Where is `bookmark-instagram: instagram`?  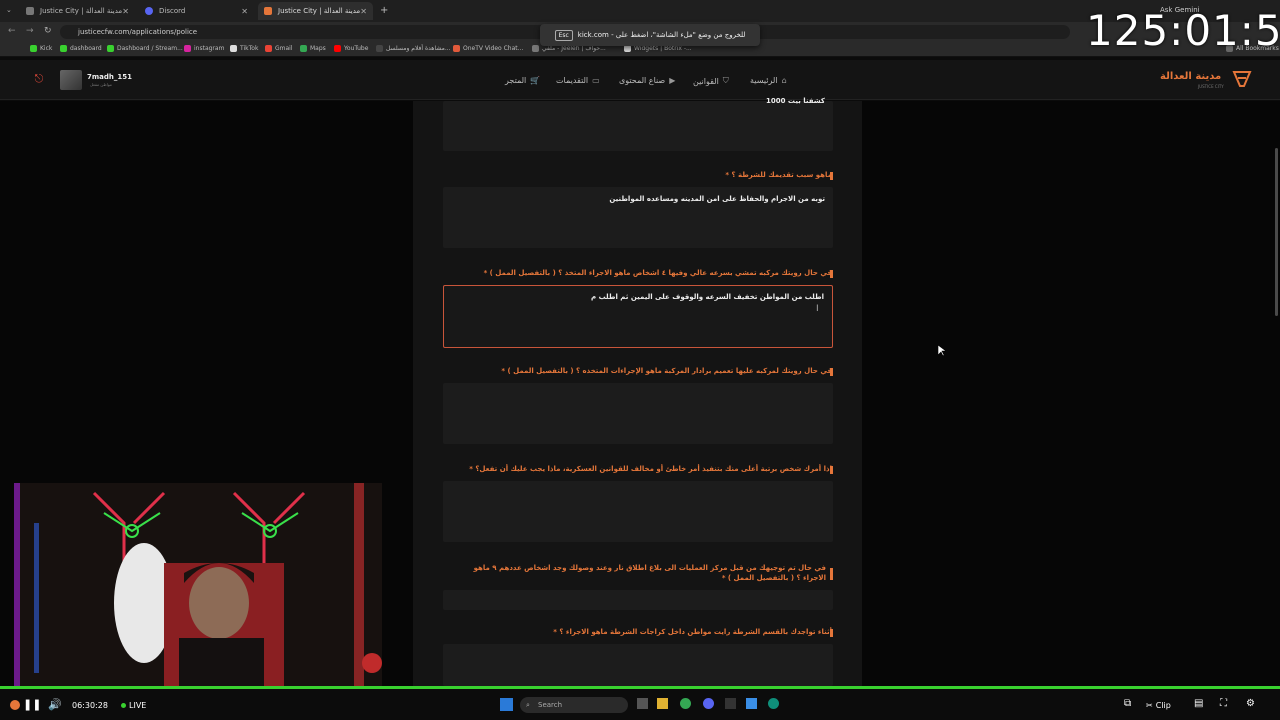 bookmark-instagram: instagram is located at coordinates (204, 48).